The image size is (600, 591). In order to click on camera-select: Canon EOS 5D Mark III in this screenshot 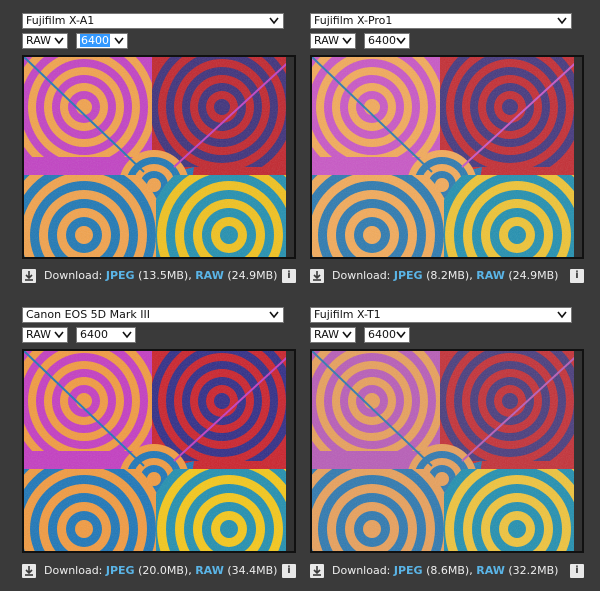, I will do `click(153, 315)`.